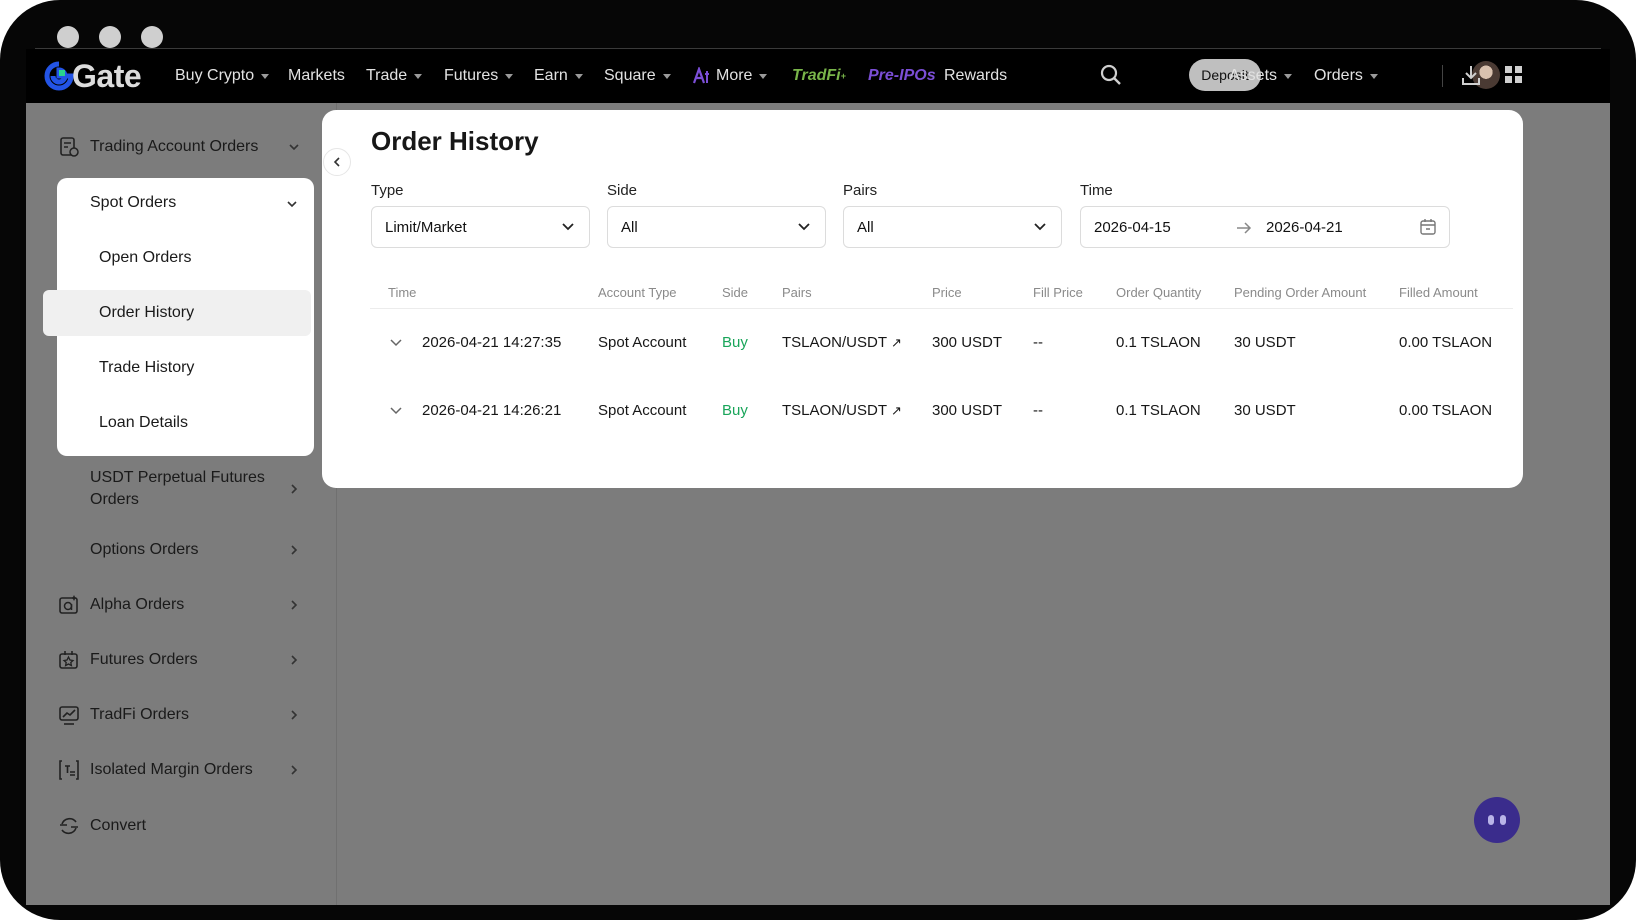 This screenshot has width=1636, height=920. Describe the element at coordinates (69, 826) in the screenshot. I see `convert-icon` at that location.